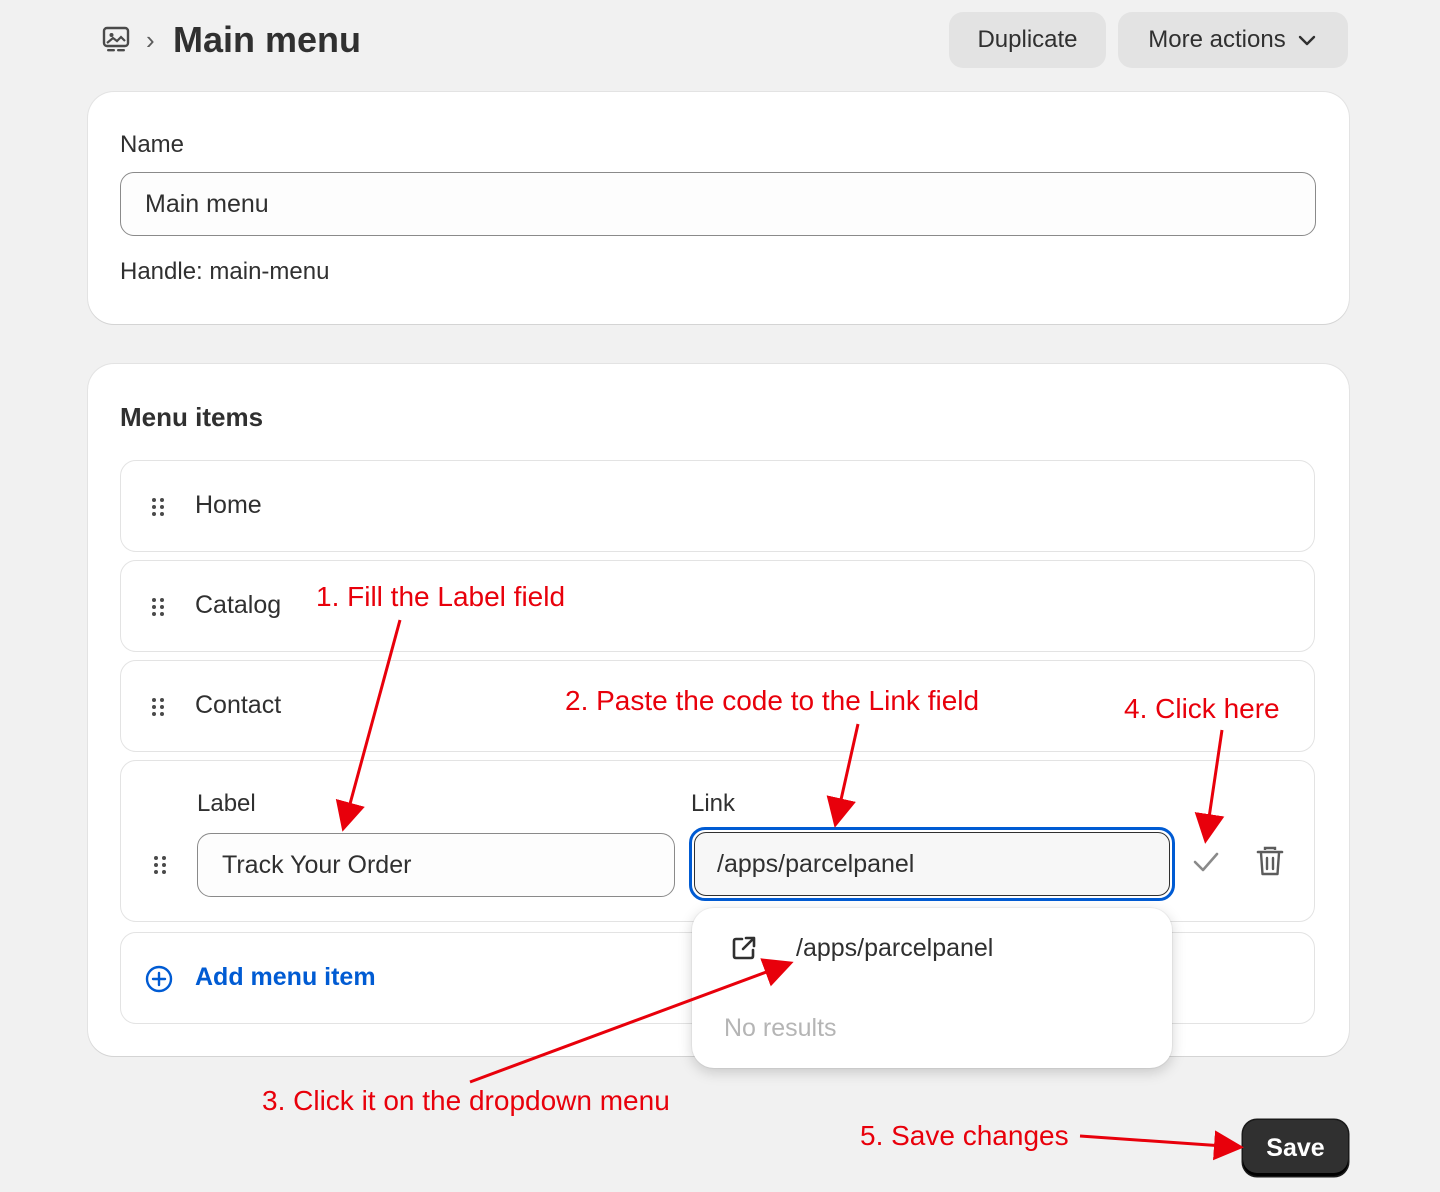  What do you see at coordinates (718, 204) in the screenshot?
I see `name-input` at bounding box center [718, 204].